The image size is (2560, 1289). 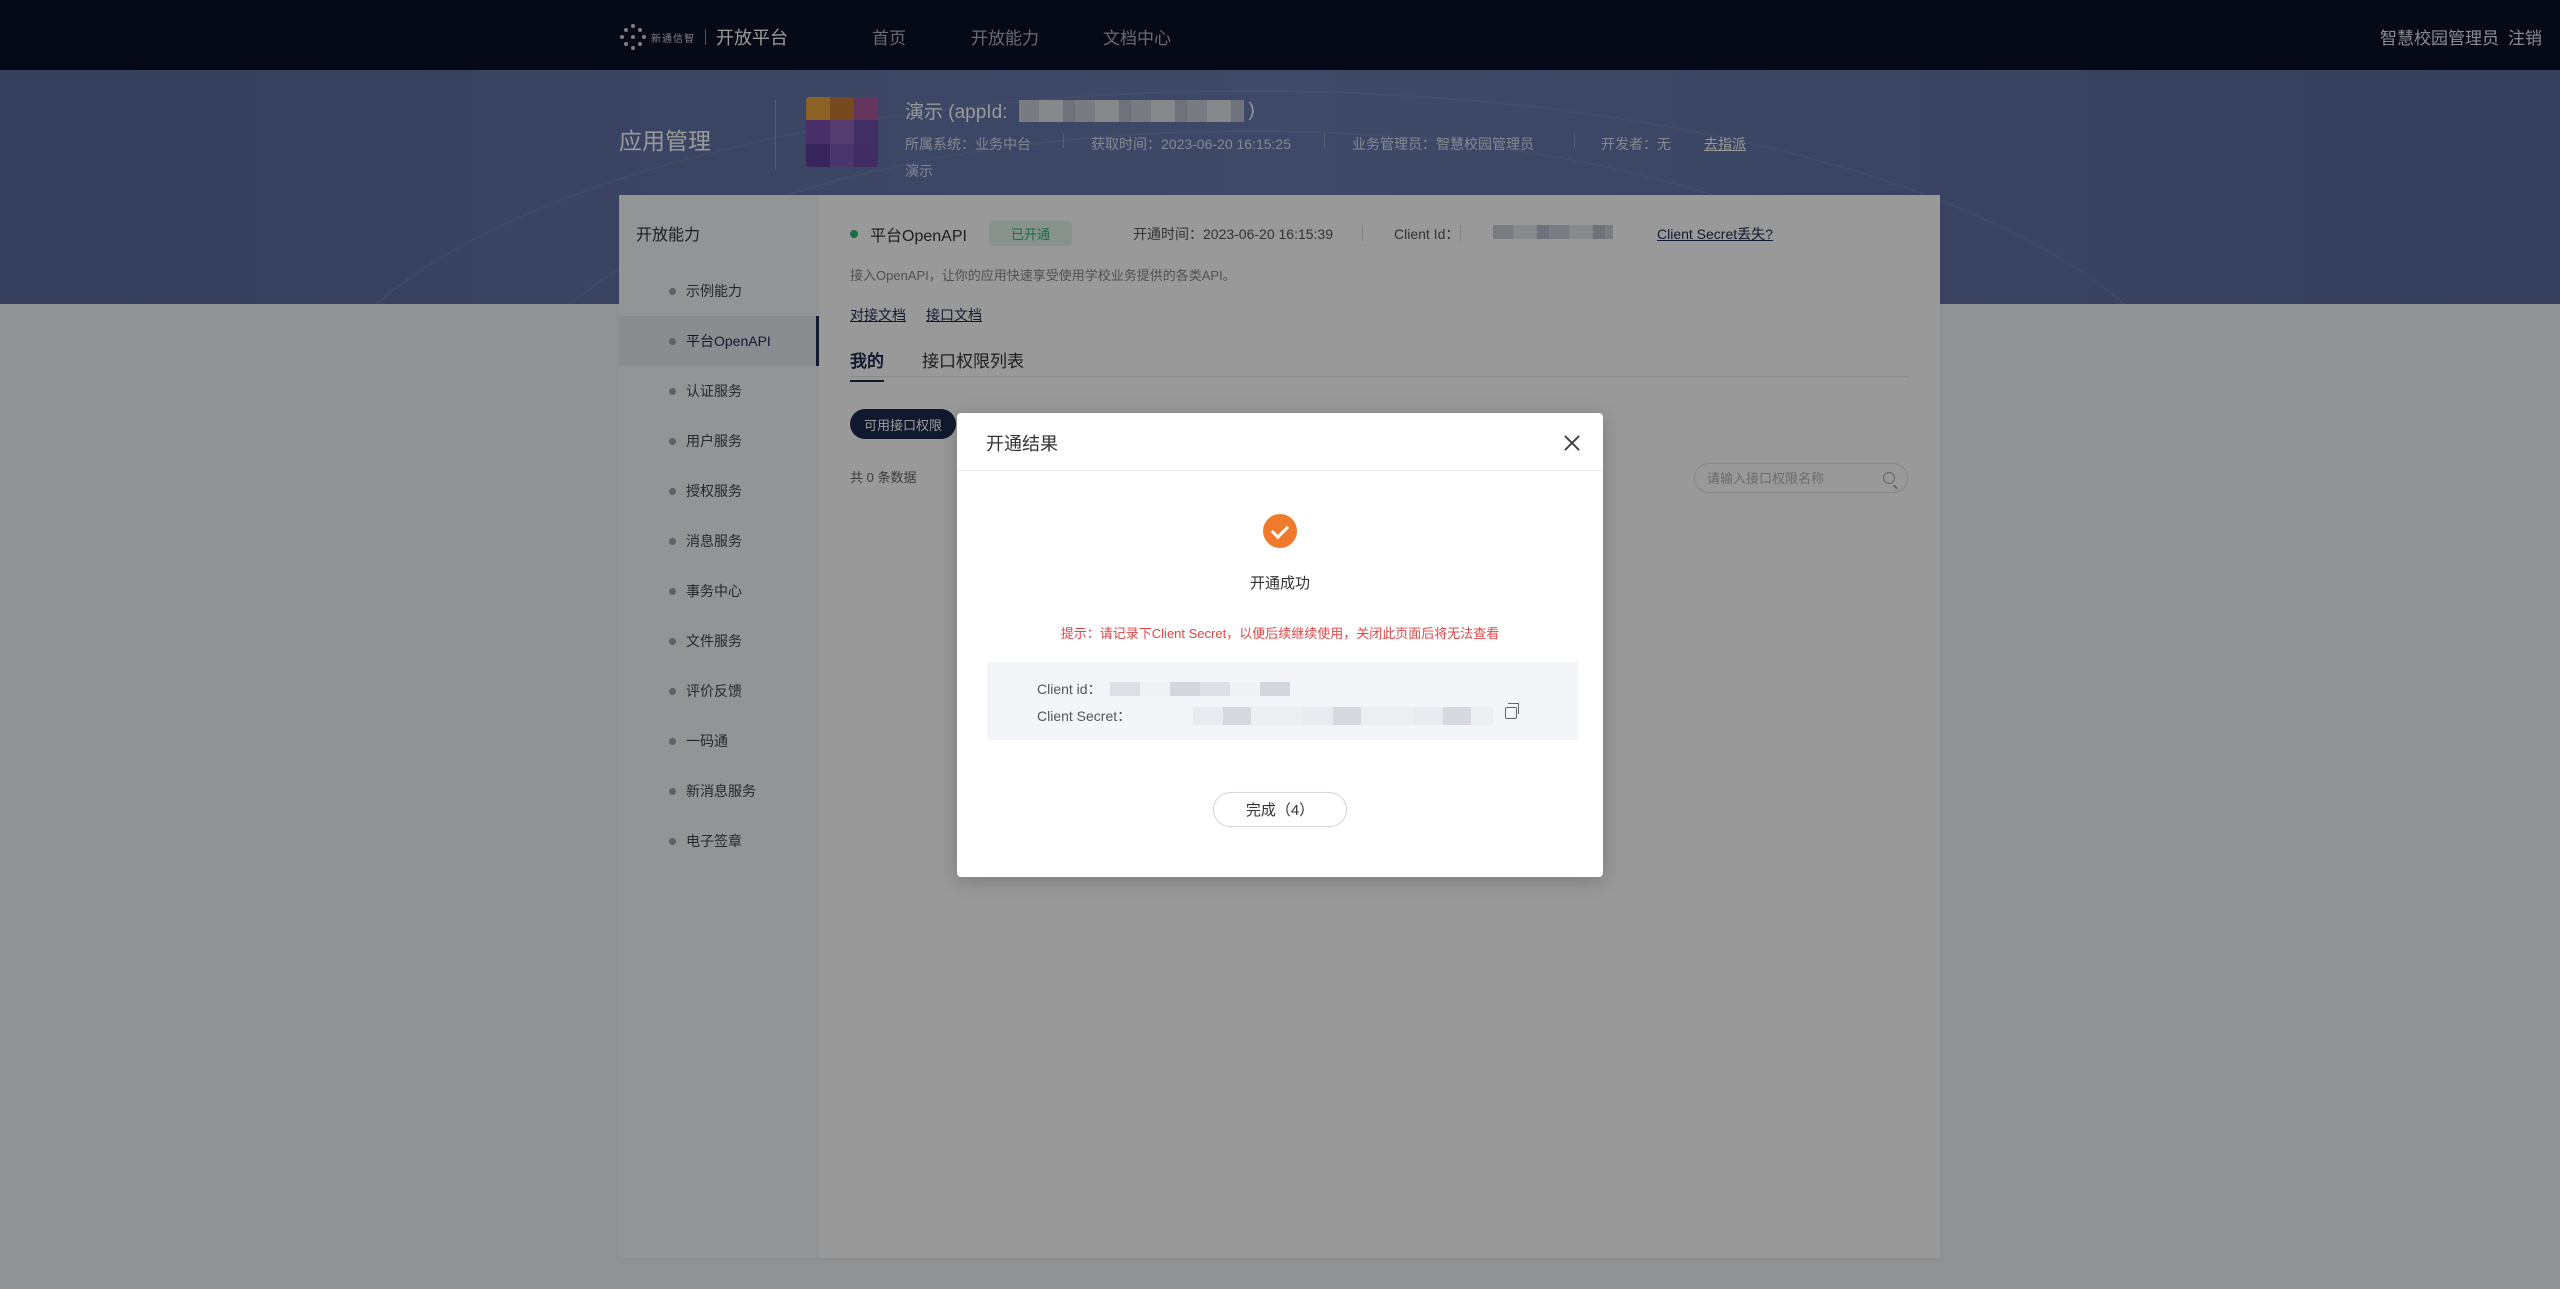 What do you see at coordinates (1199, 689) in the screenshot?
I see `client-id-masked-value` at bounding box center [1199, 689].